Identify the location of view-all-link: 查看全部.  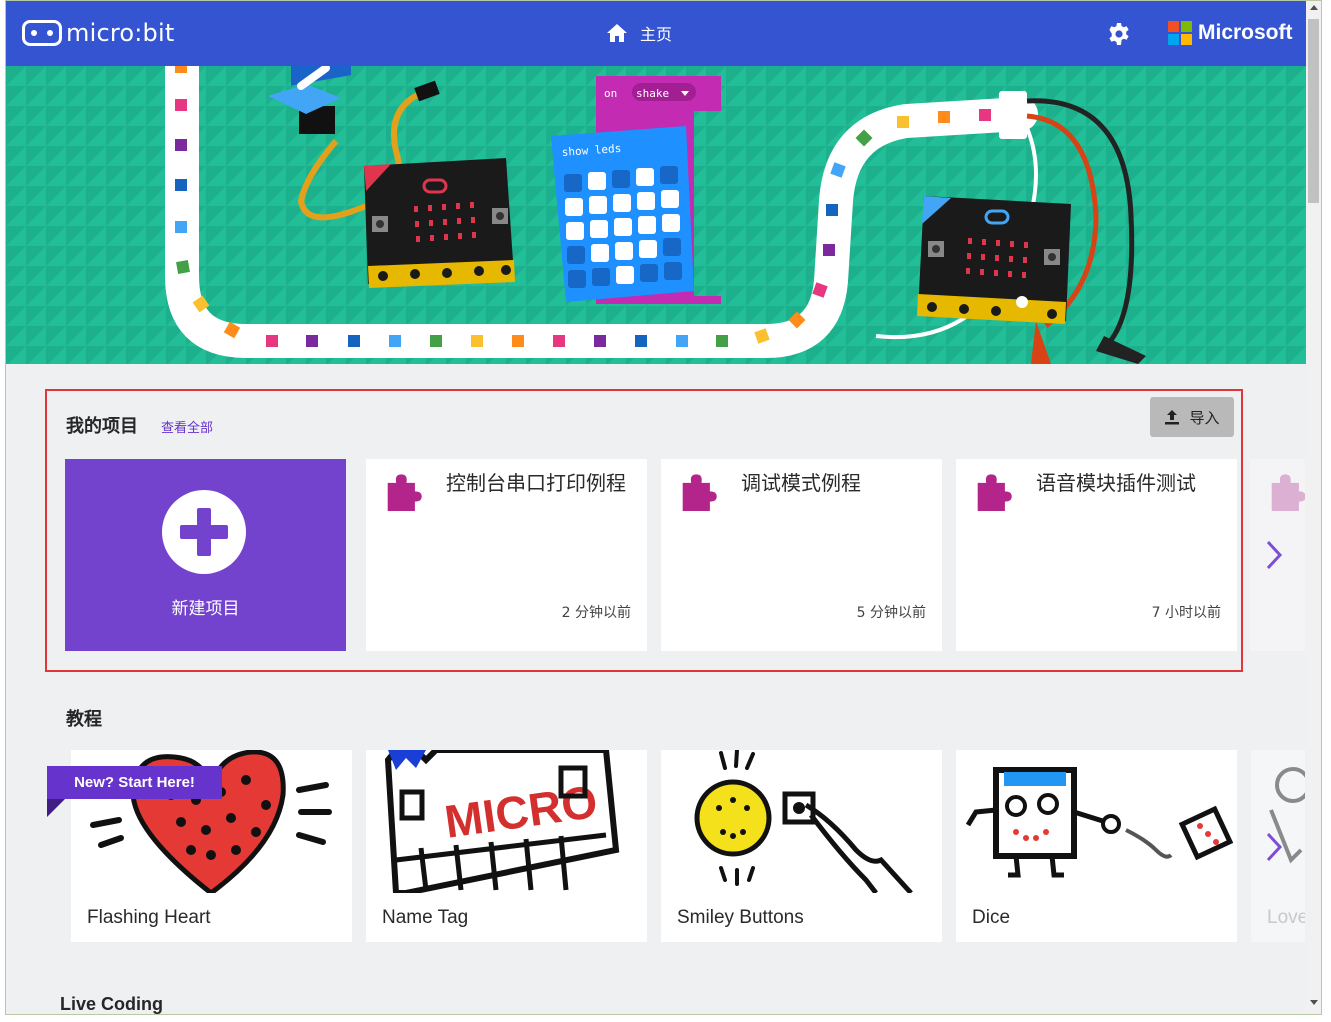
(187, 426).